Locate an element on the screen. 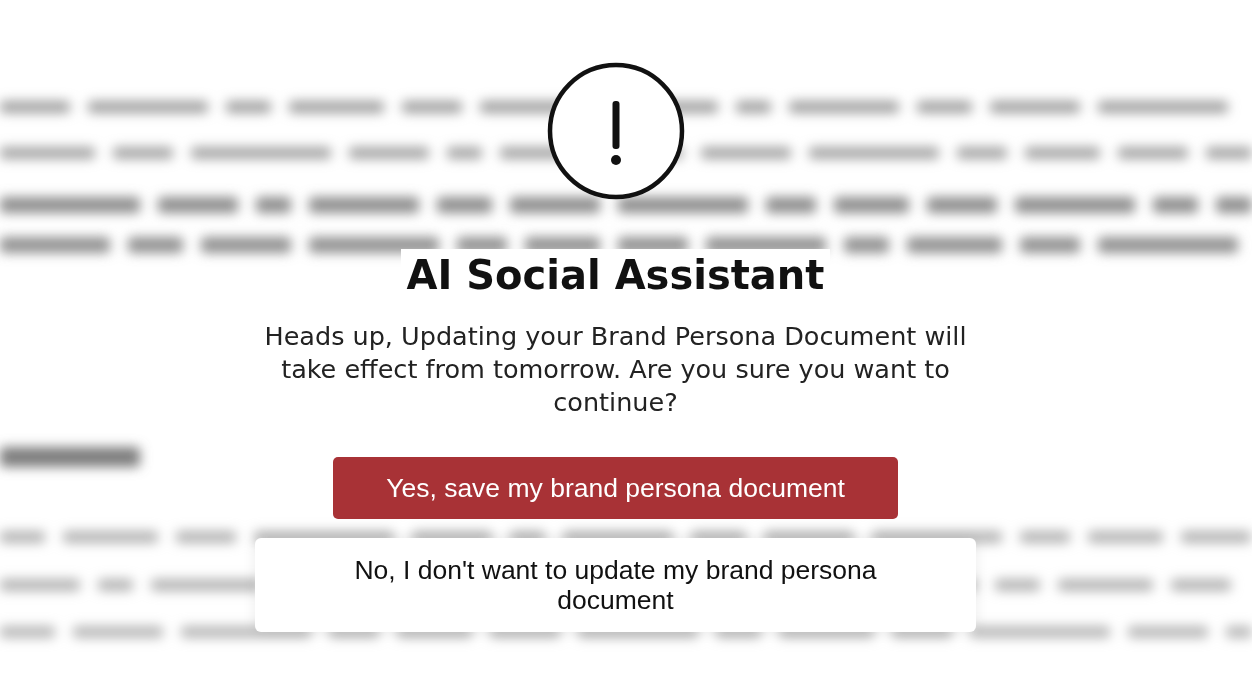  confirm-button: Yes, save my brand persona document is located at coordinates (615, 488).